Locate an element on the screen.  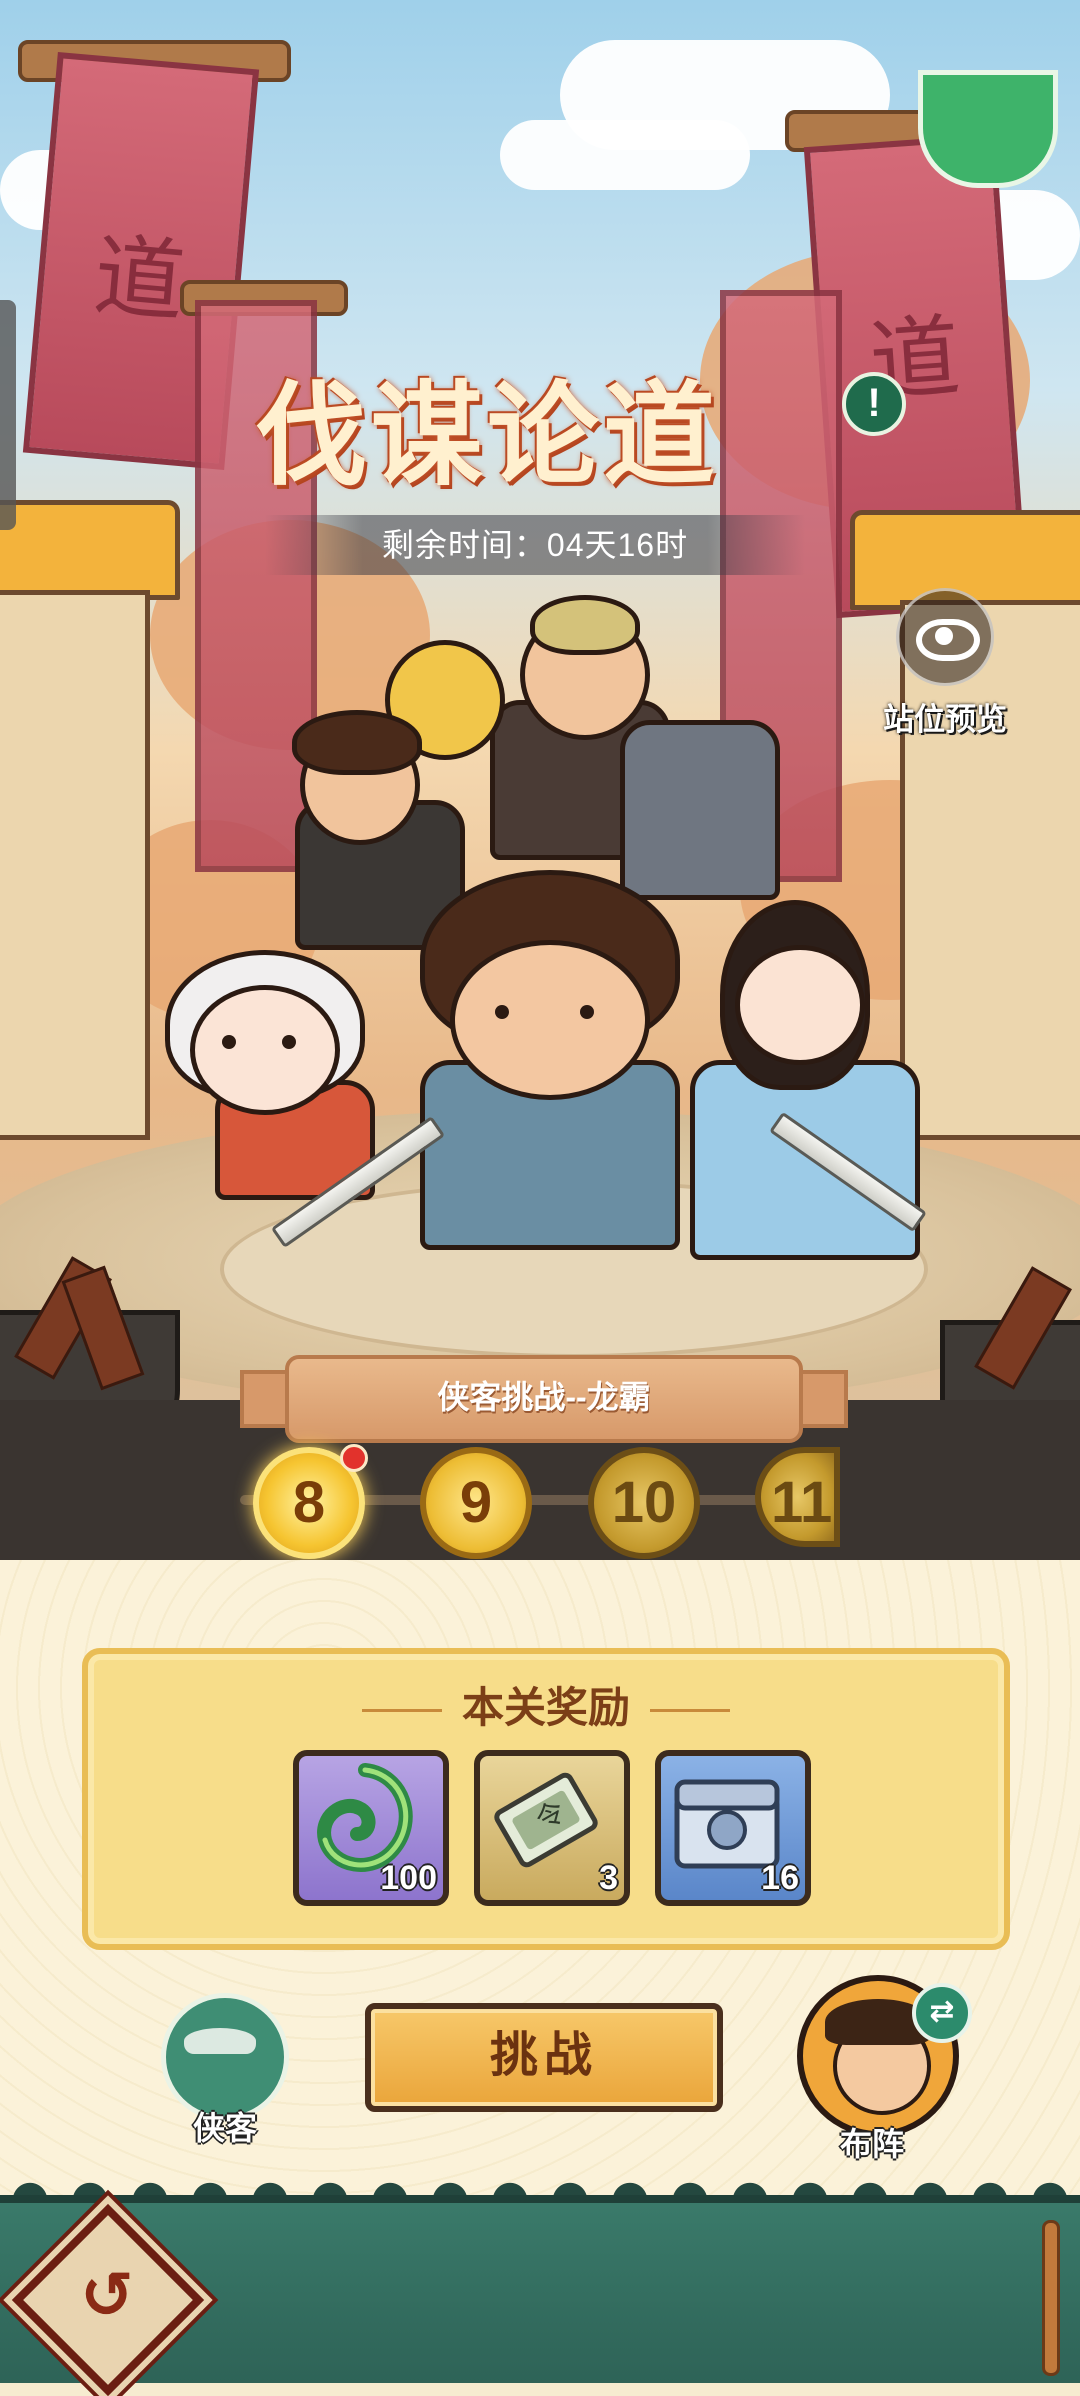
cloud is located at coordinates (625, 155).